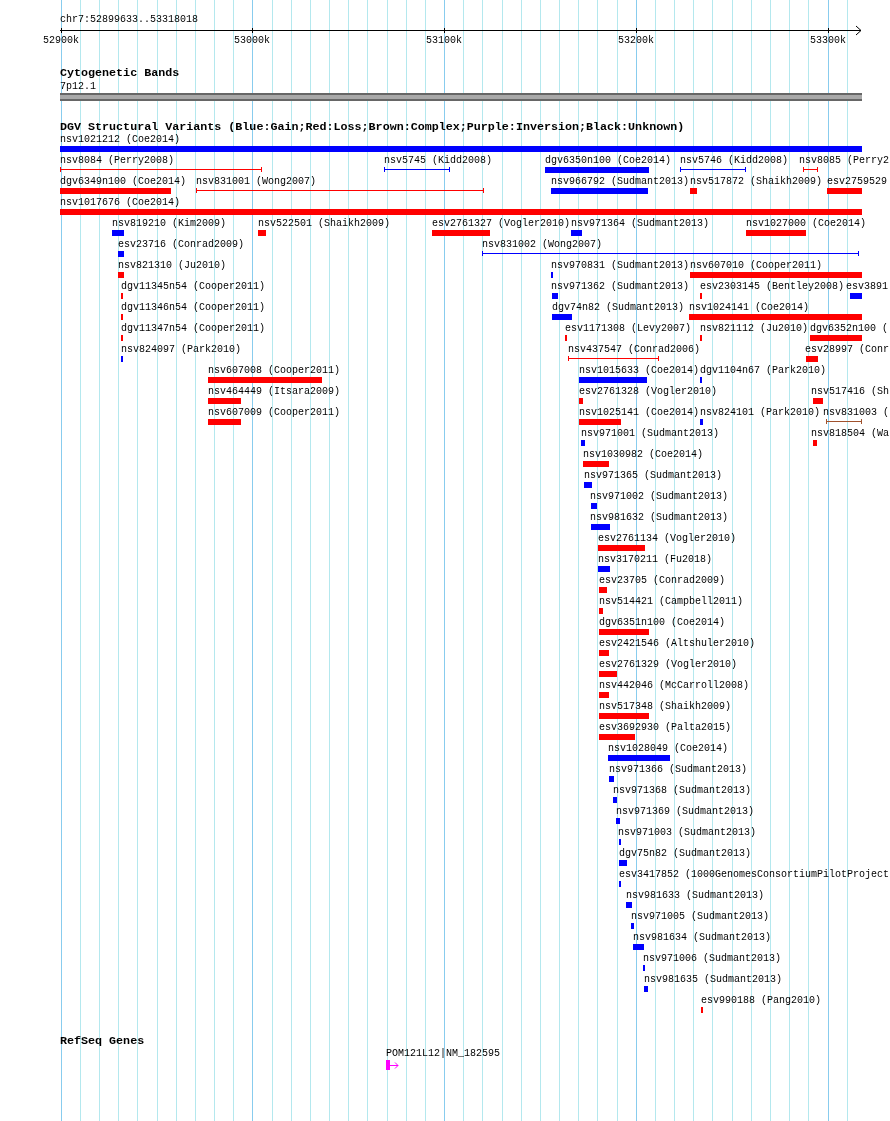  Describe the element at coordinates (324, 223) in the screenshot. I see `variant-label: nsv522501 (Shaikh2009)` at that location.